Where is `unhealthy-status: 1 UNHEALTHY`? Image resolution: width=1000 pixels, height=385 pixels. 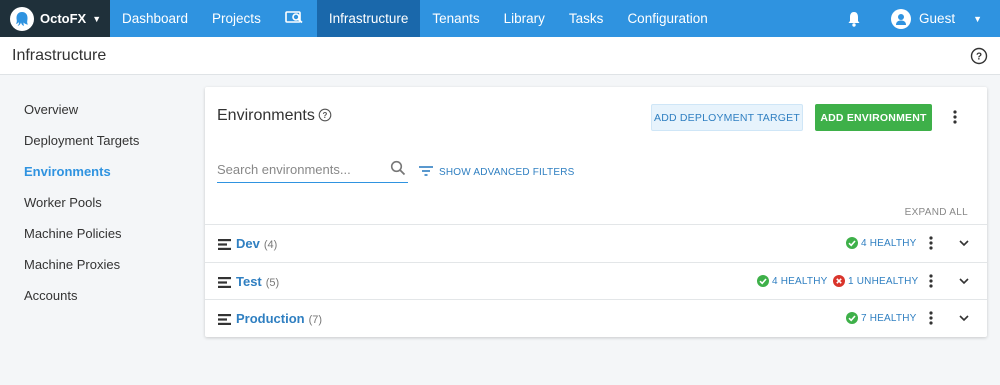 unhealthy-status: 1 UNHEALTHY is located at coordinates (875, 281).